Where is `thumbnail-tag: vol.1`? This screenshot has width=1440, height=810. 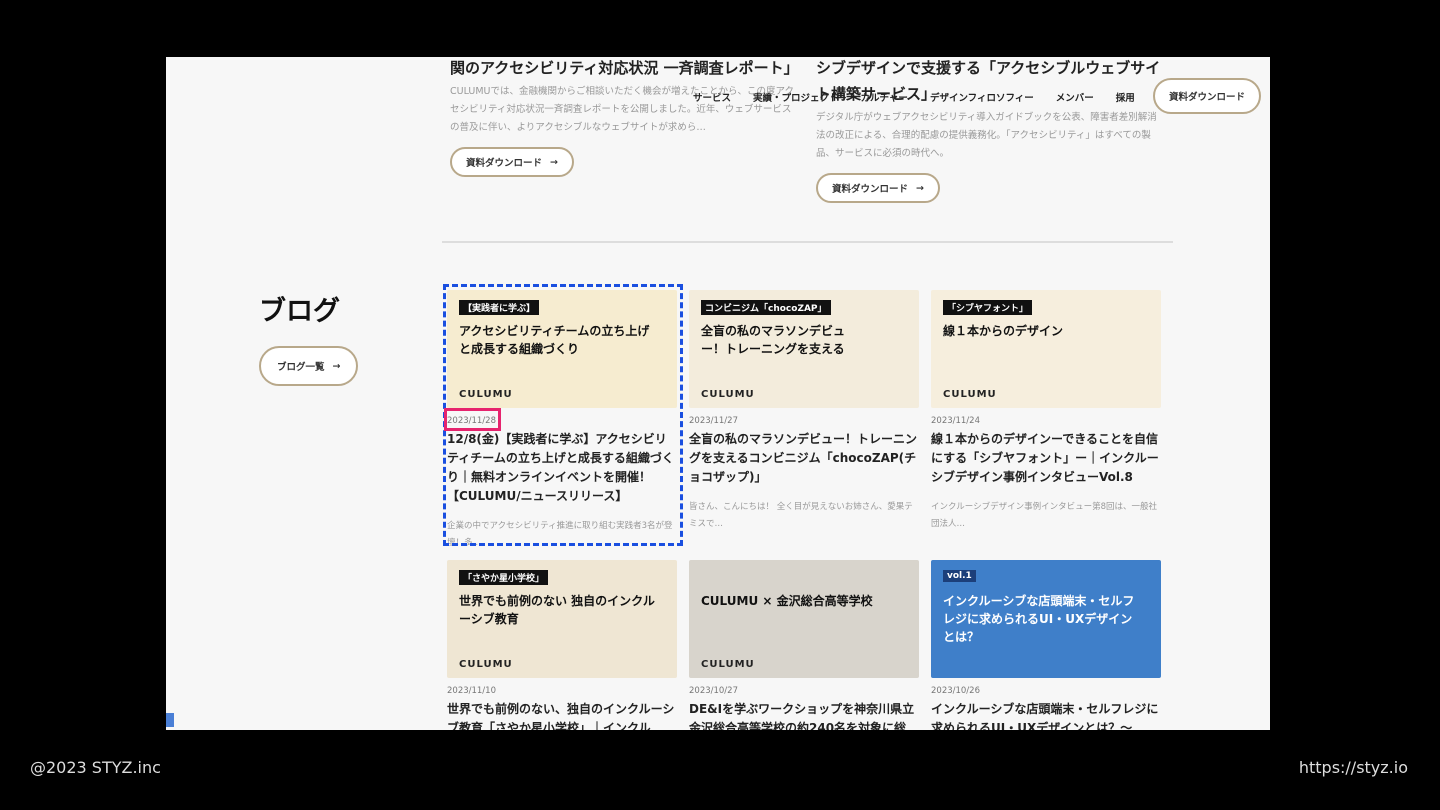 thumbnail-tag: vol.1 is located at coordinates (959, 576).